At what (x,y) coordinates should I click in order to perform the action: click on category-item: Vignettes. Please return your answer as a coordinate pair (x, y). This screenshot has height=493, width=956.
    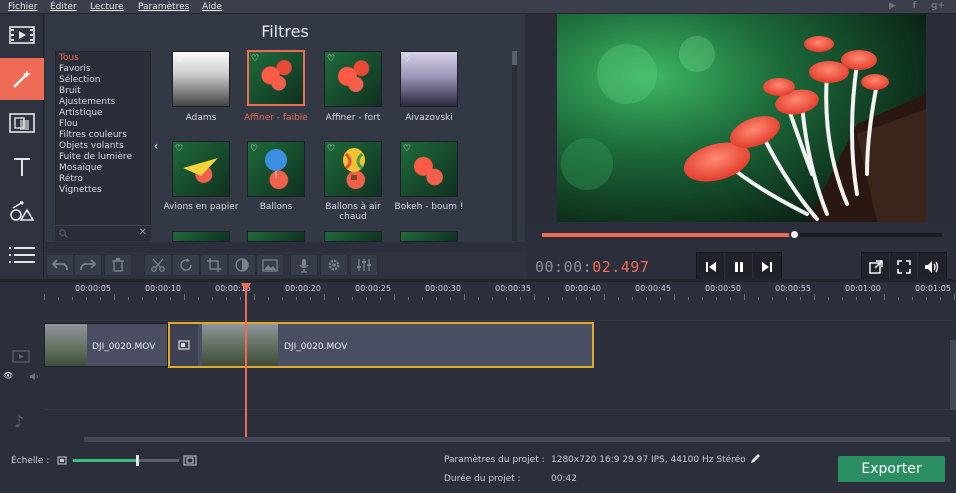
    Looking at the image, I should click on (80, 190).